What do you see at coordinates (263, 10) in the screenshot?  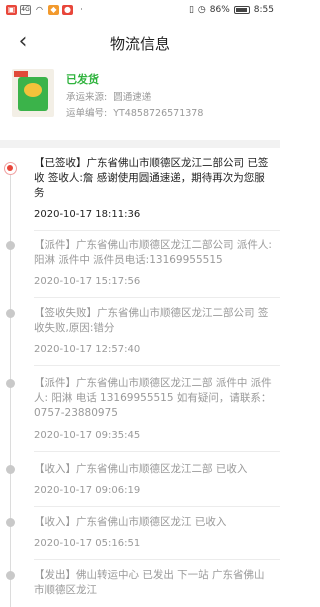 I see `clock: 8:55` at bounding box center [263, 10].